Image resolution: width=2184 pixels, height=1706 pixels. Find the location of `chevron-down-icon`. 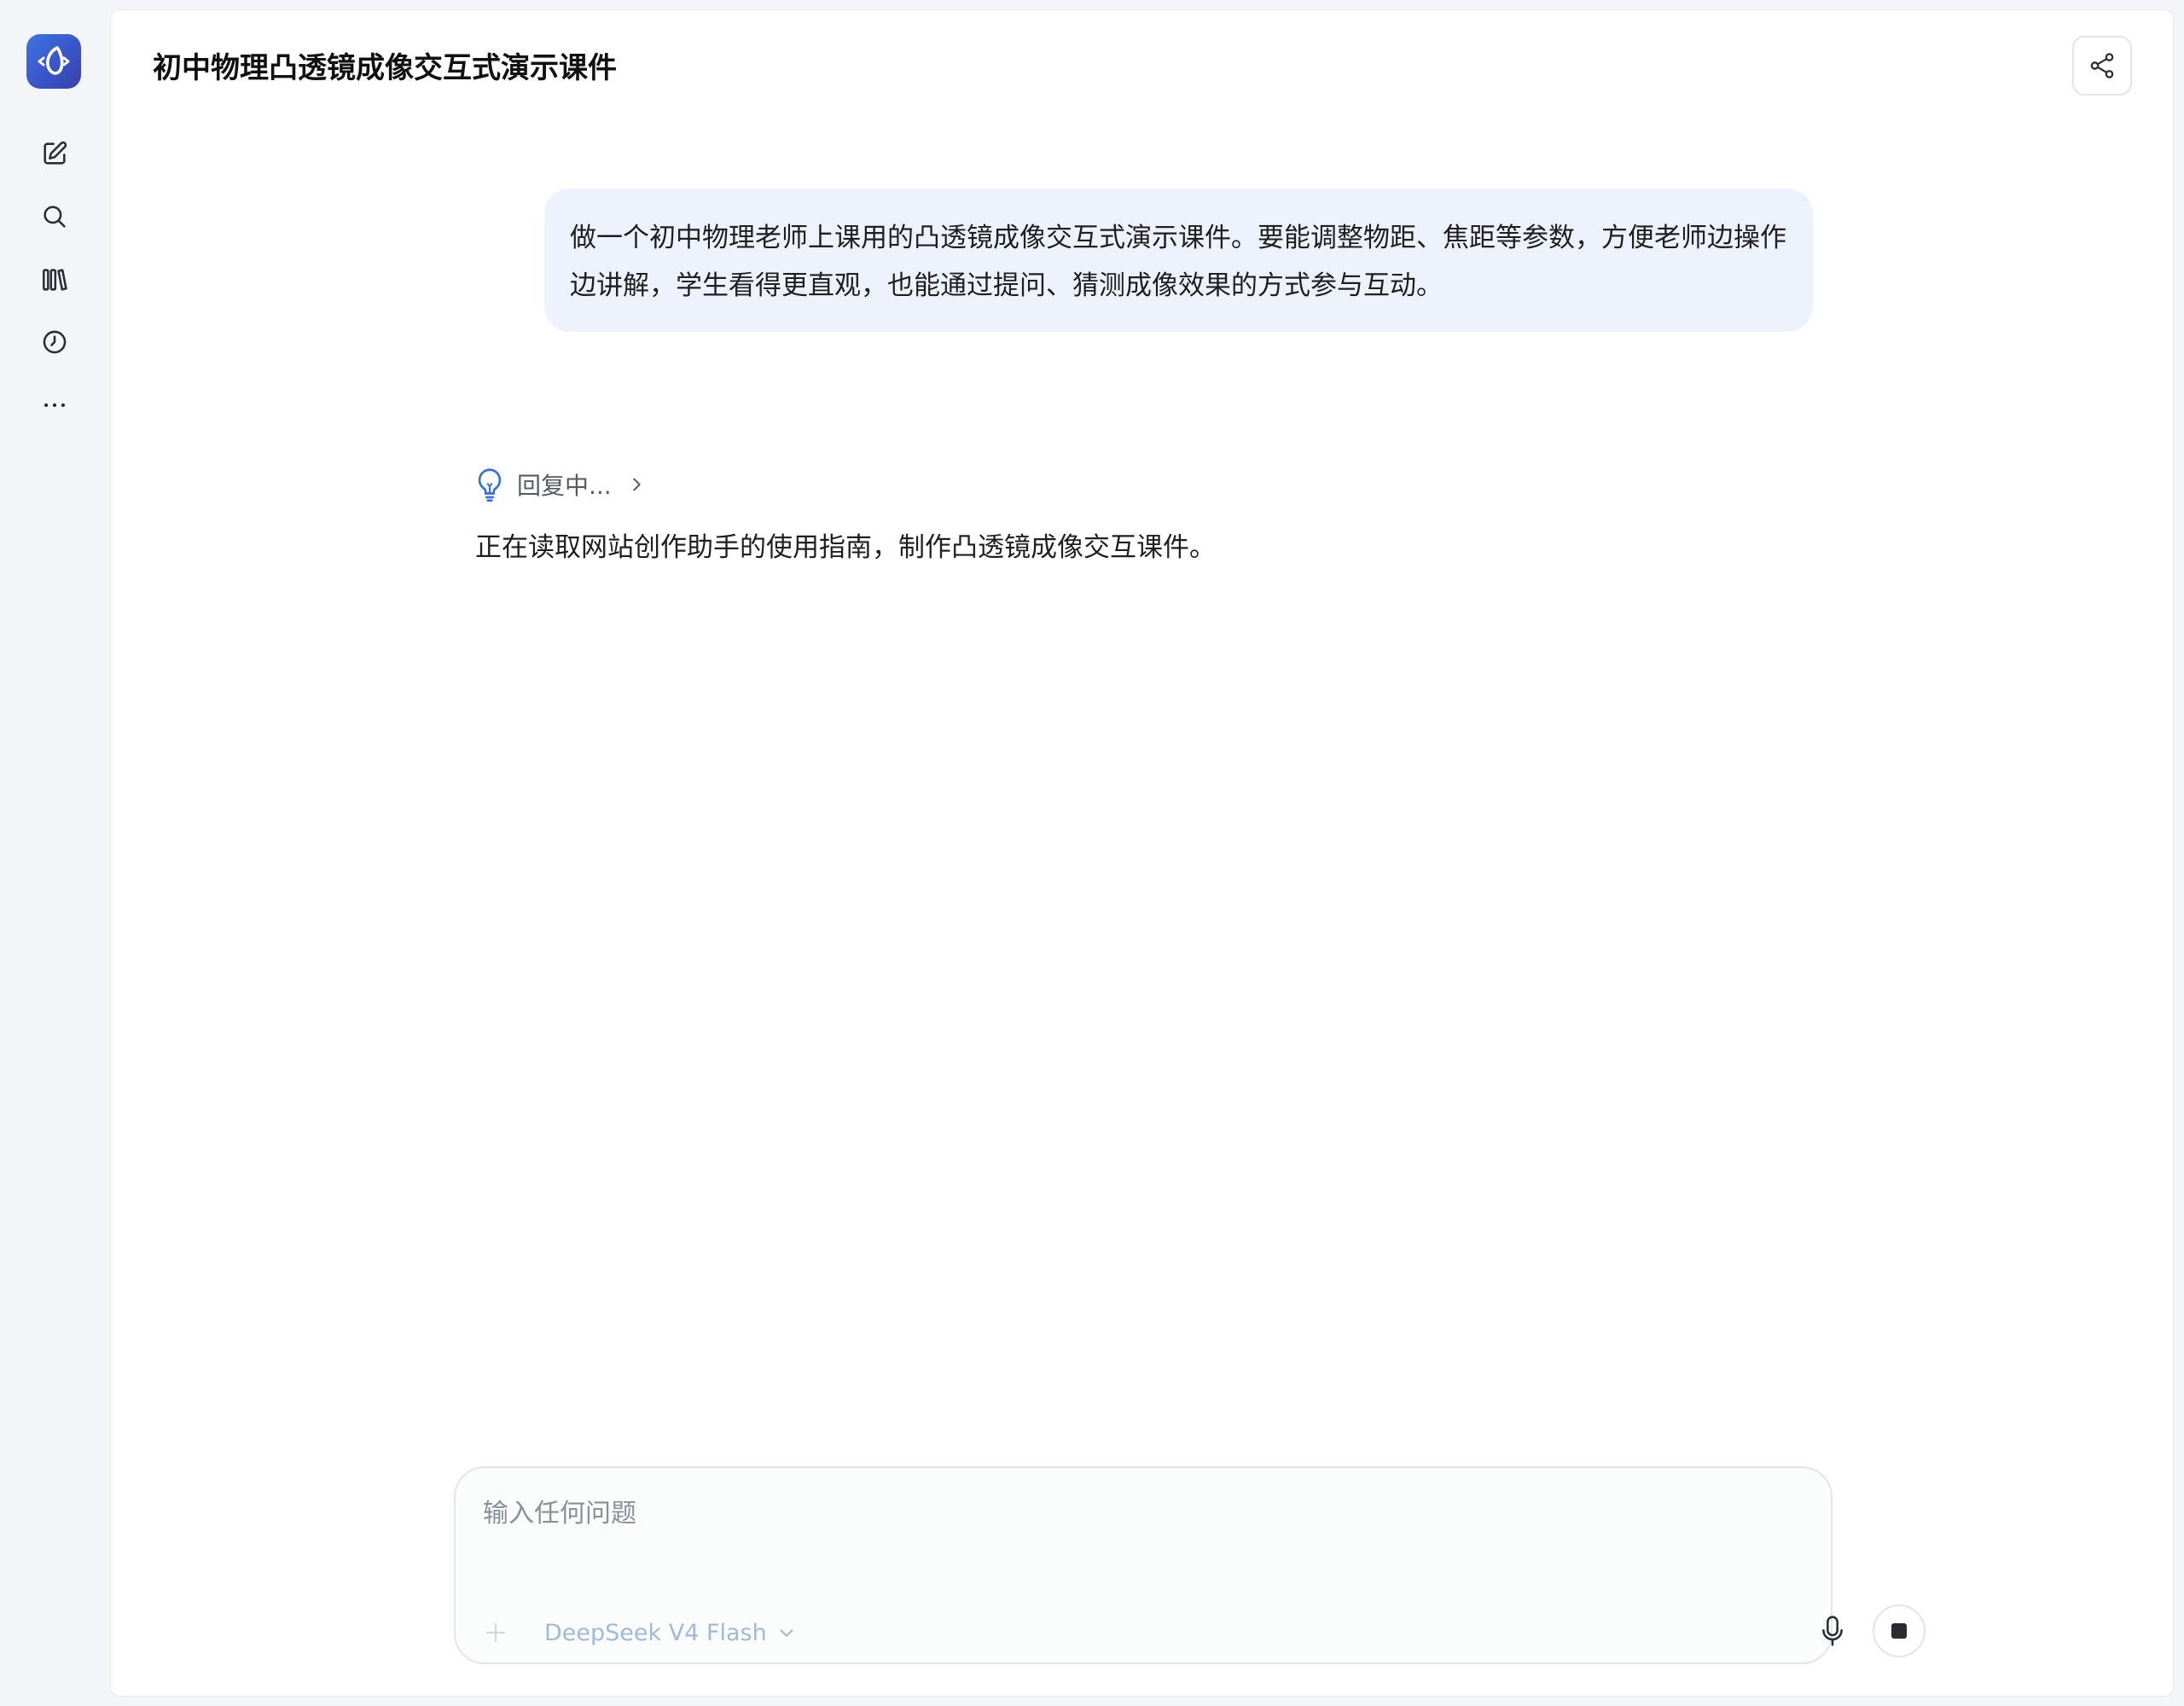

chevron-down-icon is located at coordinates (786, 1633).